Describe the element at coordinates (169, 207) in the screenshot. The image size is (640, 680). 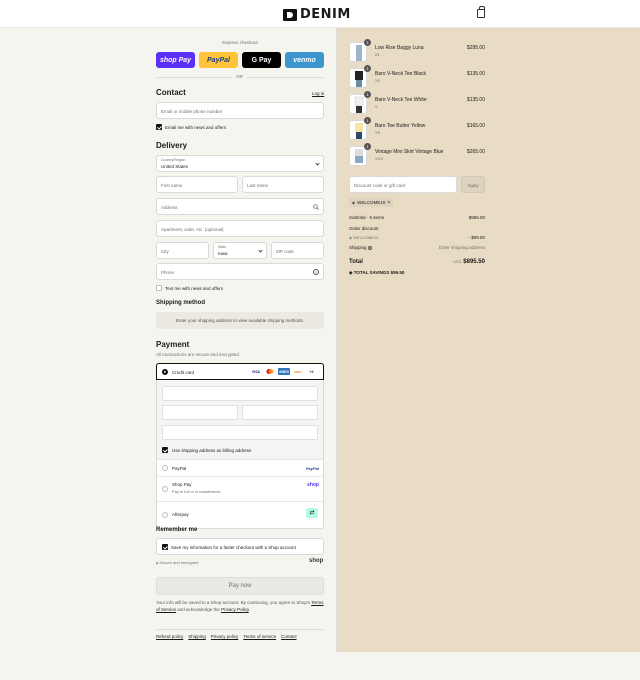
I see `address-placeholder: Address` at that location.